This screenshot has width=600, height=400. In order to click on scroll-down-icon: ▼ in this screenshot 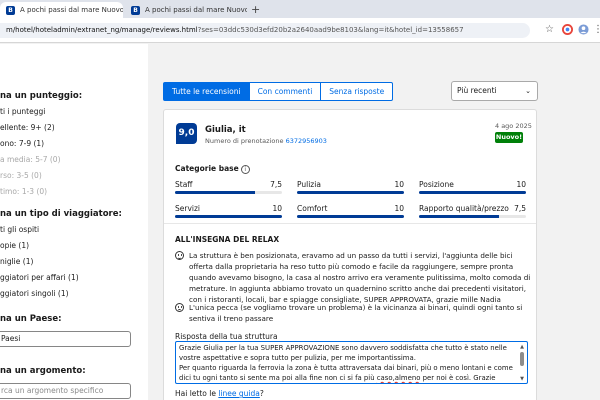, I will do `click(522, 379)`.